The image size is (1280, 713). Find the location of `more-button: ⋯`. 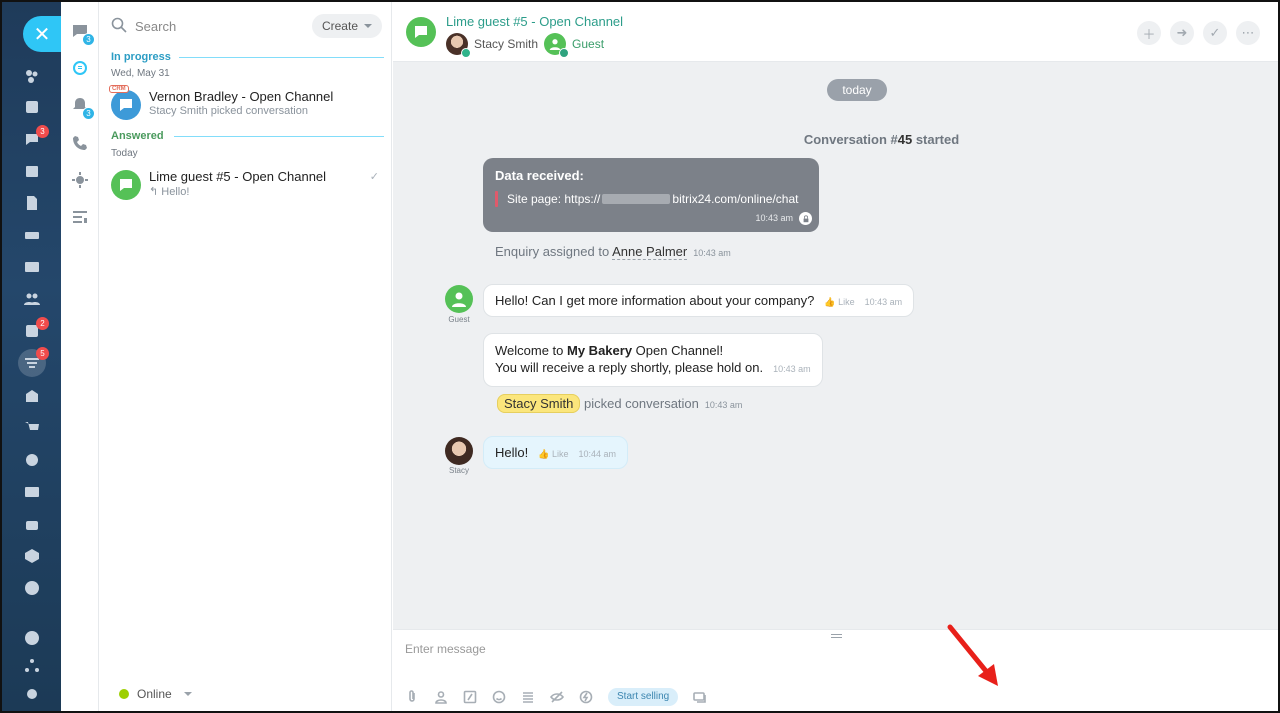

more-button: ⋯ is located at coordinates (1248, 33).